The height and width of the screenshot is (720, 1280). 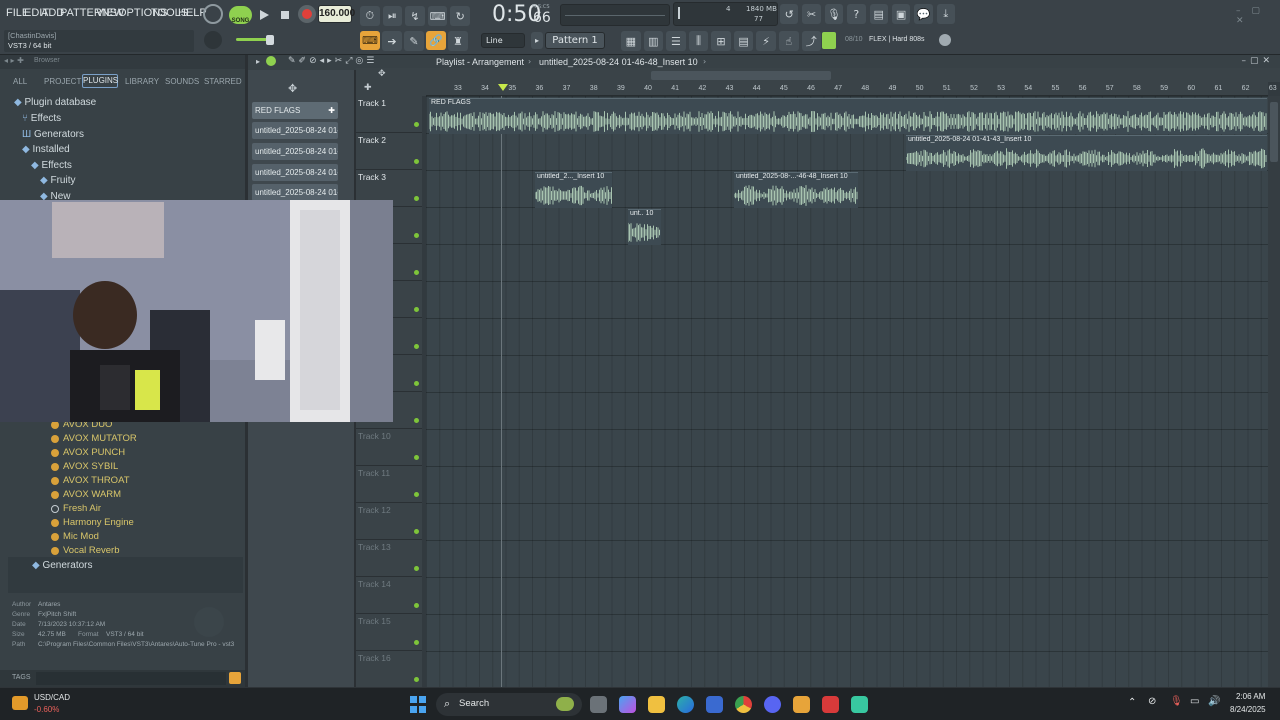 I want to click on help-icon: ?, so click(x=856, y=14).